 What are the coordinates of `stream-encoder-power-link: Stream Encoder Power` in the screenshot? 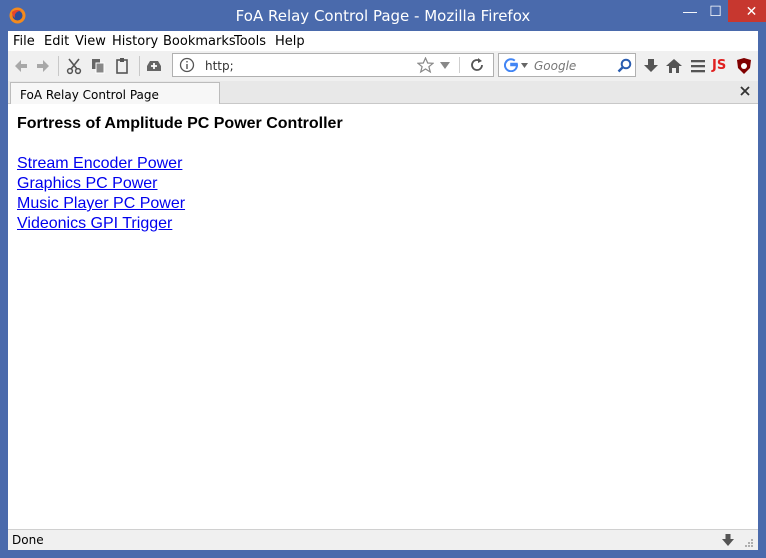 It's located at (101, 164).